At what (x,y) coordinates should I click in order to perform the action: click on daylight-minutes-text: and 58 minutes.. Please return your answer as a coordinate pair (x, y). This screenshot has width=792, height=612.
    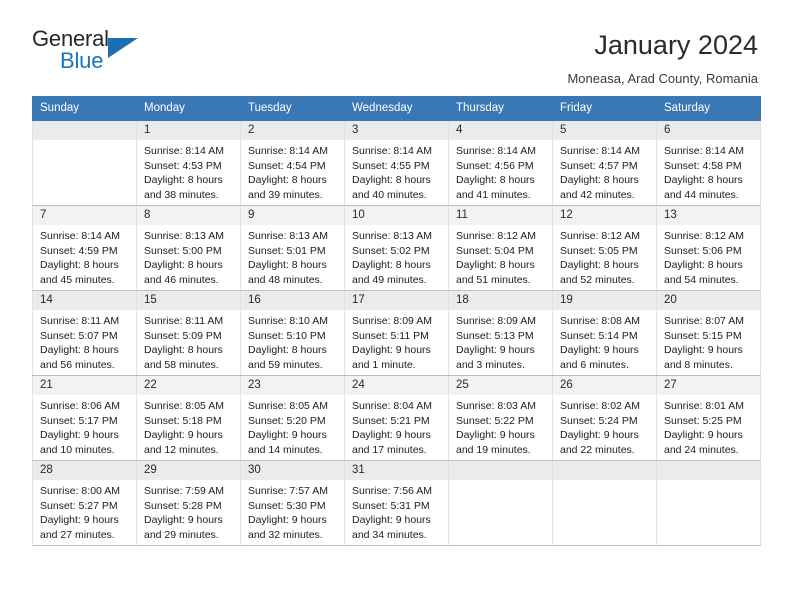
    Looking at the image, I should click on (181, 364).